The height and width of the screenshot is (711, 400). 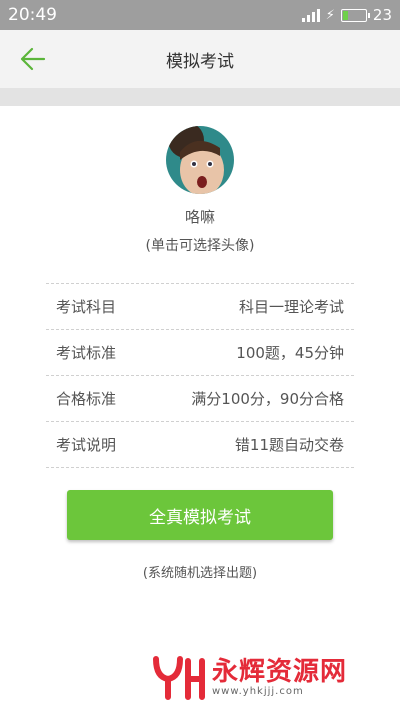 I want to click on info-label: 合格标准, so click(x=86, y=399).